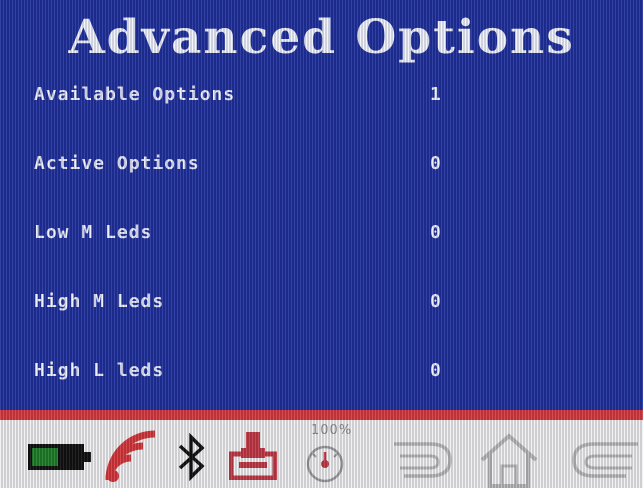 The height and width of the screenshot is (488, 643). Describe the element at coordinates (93, 232) in the screenshot. I see `option-label: Low M Leds` at that location.